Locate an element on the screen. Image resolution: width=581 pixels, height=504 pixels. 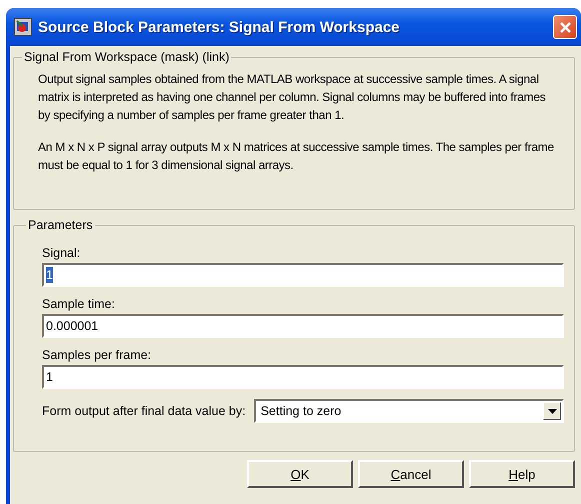
field-label: Samples per frame: is located at coordinates (97, 355).